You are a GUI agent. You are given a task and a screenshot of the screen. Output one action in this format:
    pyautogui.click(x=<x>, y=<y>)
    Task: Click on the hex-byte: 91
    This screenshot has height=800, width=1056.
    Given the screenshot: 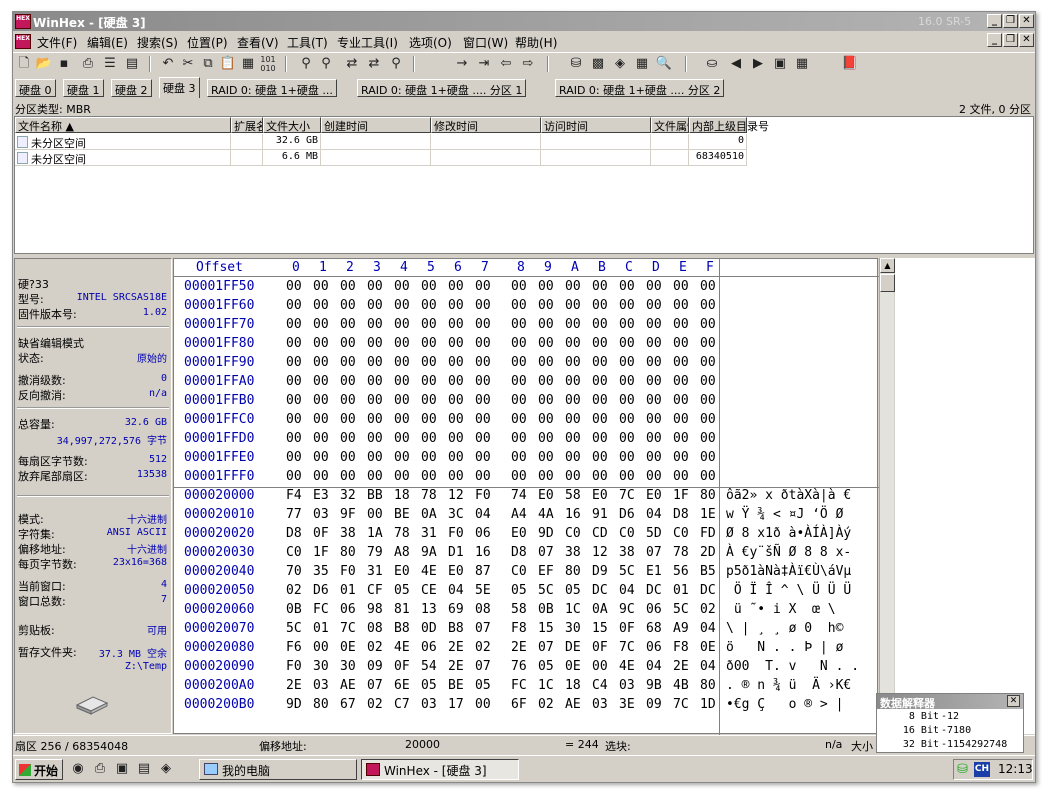 What is the action you would take?
    pyautogui.click(x=600, y=514)
    